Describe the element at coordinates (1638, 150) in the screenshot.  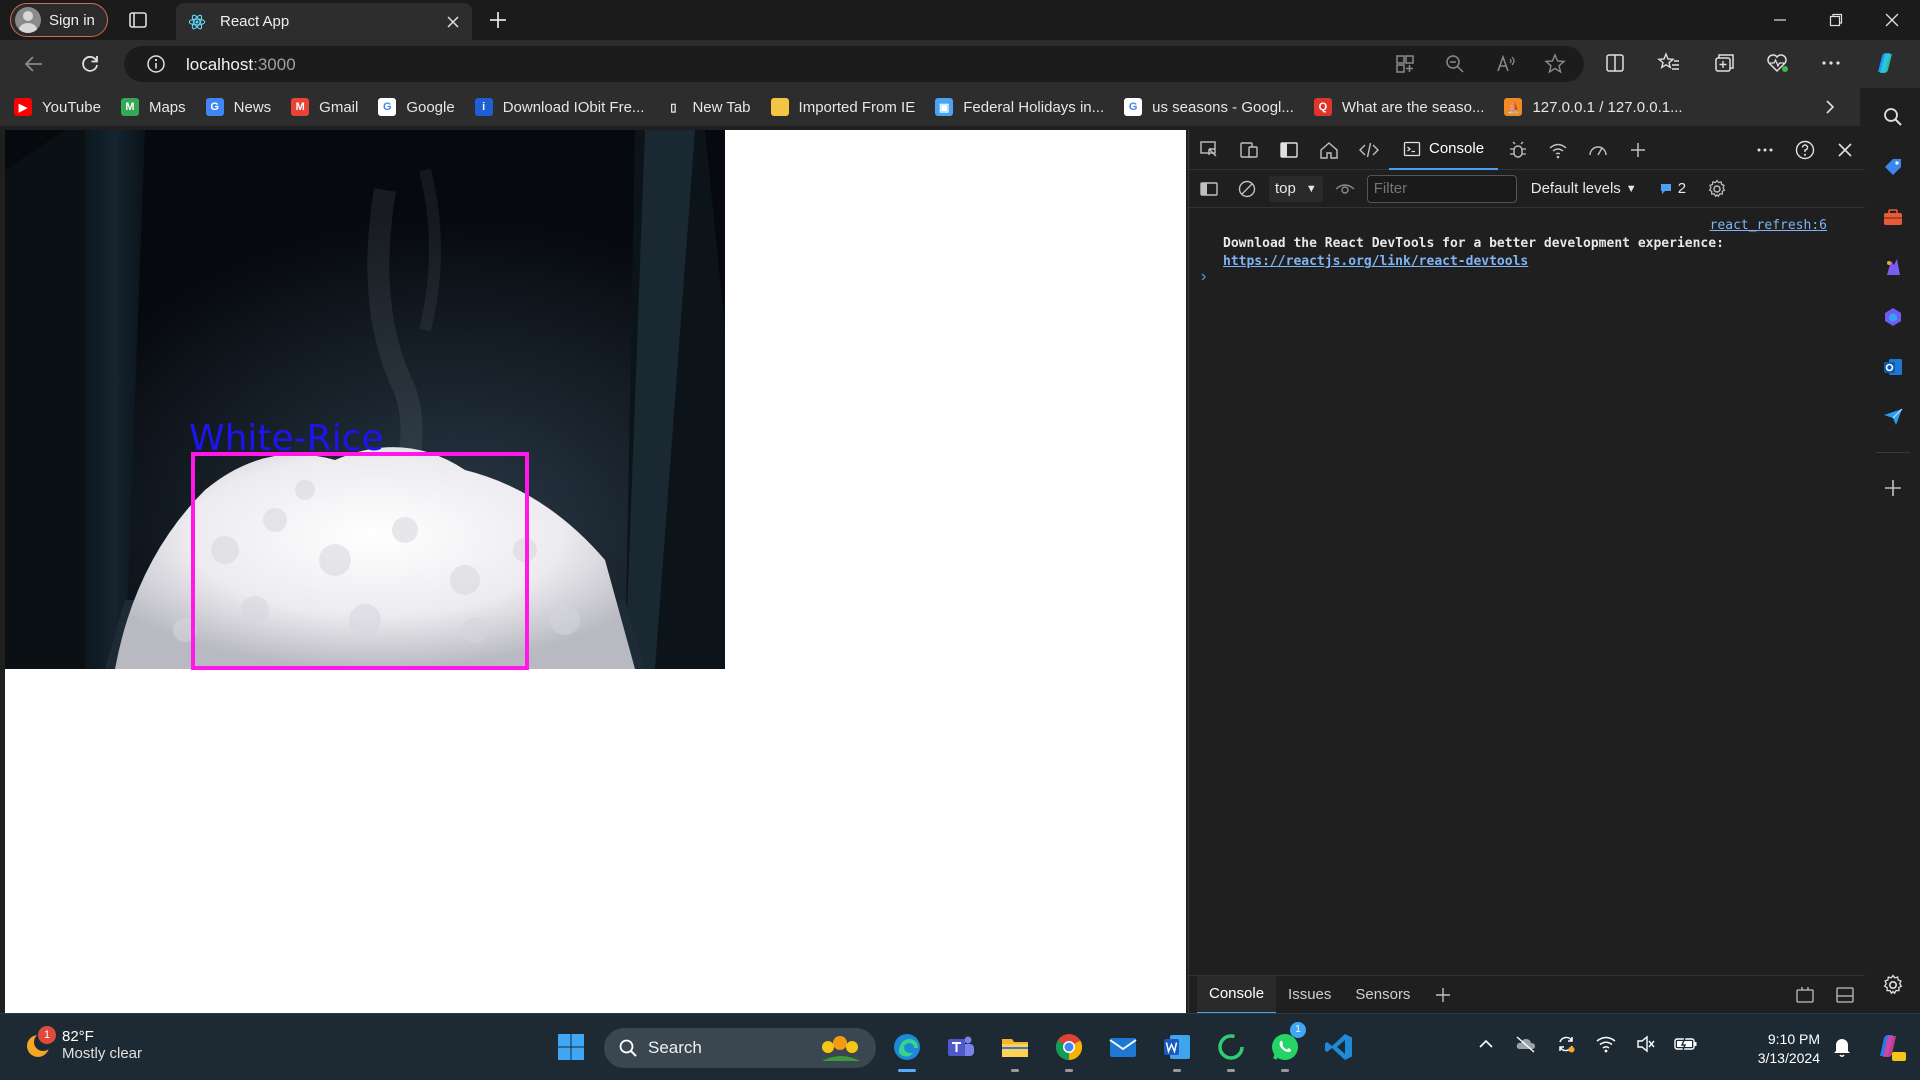
I see `more-tools-plus-icon` at that location.